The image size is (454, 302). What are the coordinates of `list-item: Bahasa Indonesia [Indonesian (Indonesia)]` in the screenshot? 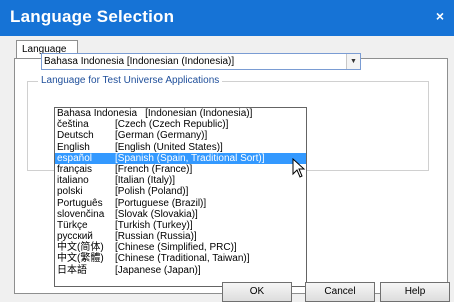 It's located at (180, 113).